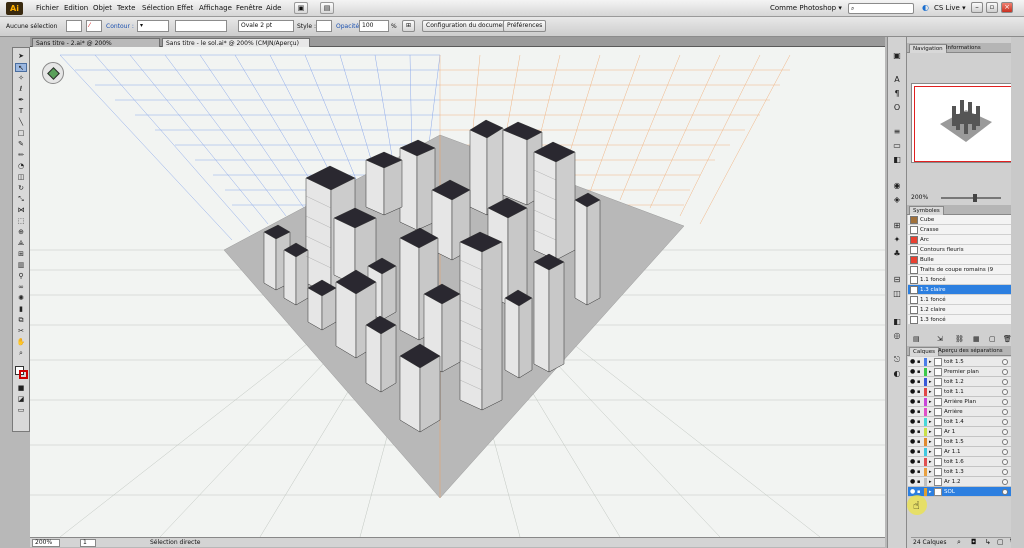 The height and width of the screenshot is (548, 1024). I want to click on zoom-field: 200%, so click(46, 543).